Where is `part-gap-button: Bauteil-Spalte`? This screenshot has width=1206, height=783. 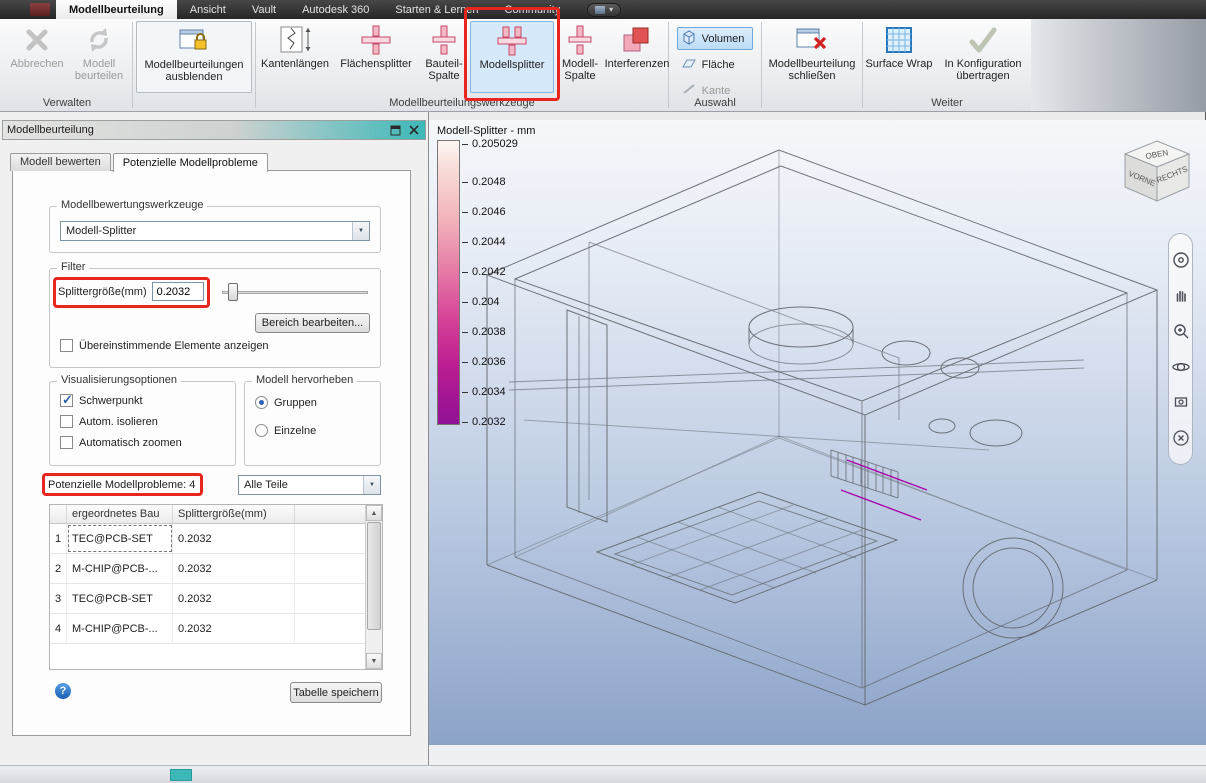 part-gap-button: Bauteil-Spalte is located at coordinates (444, 57).